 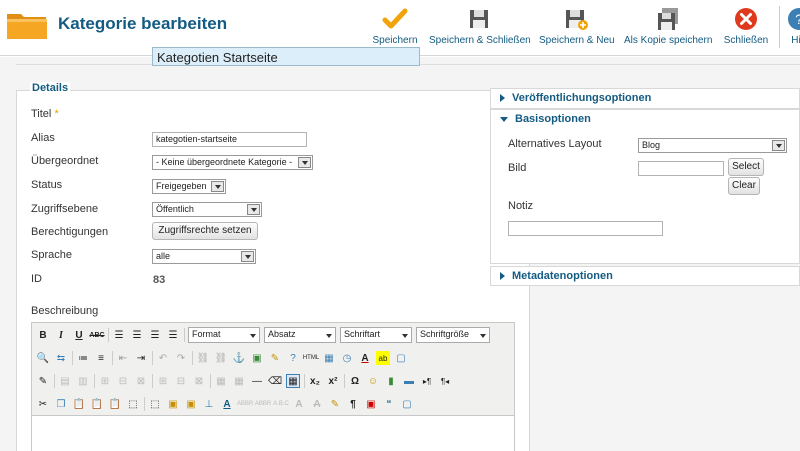 I want to click on numbered-list-icon: ≡, so click(x=101, y=358).